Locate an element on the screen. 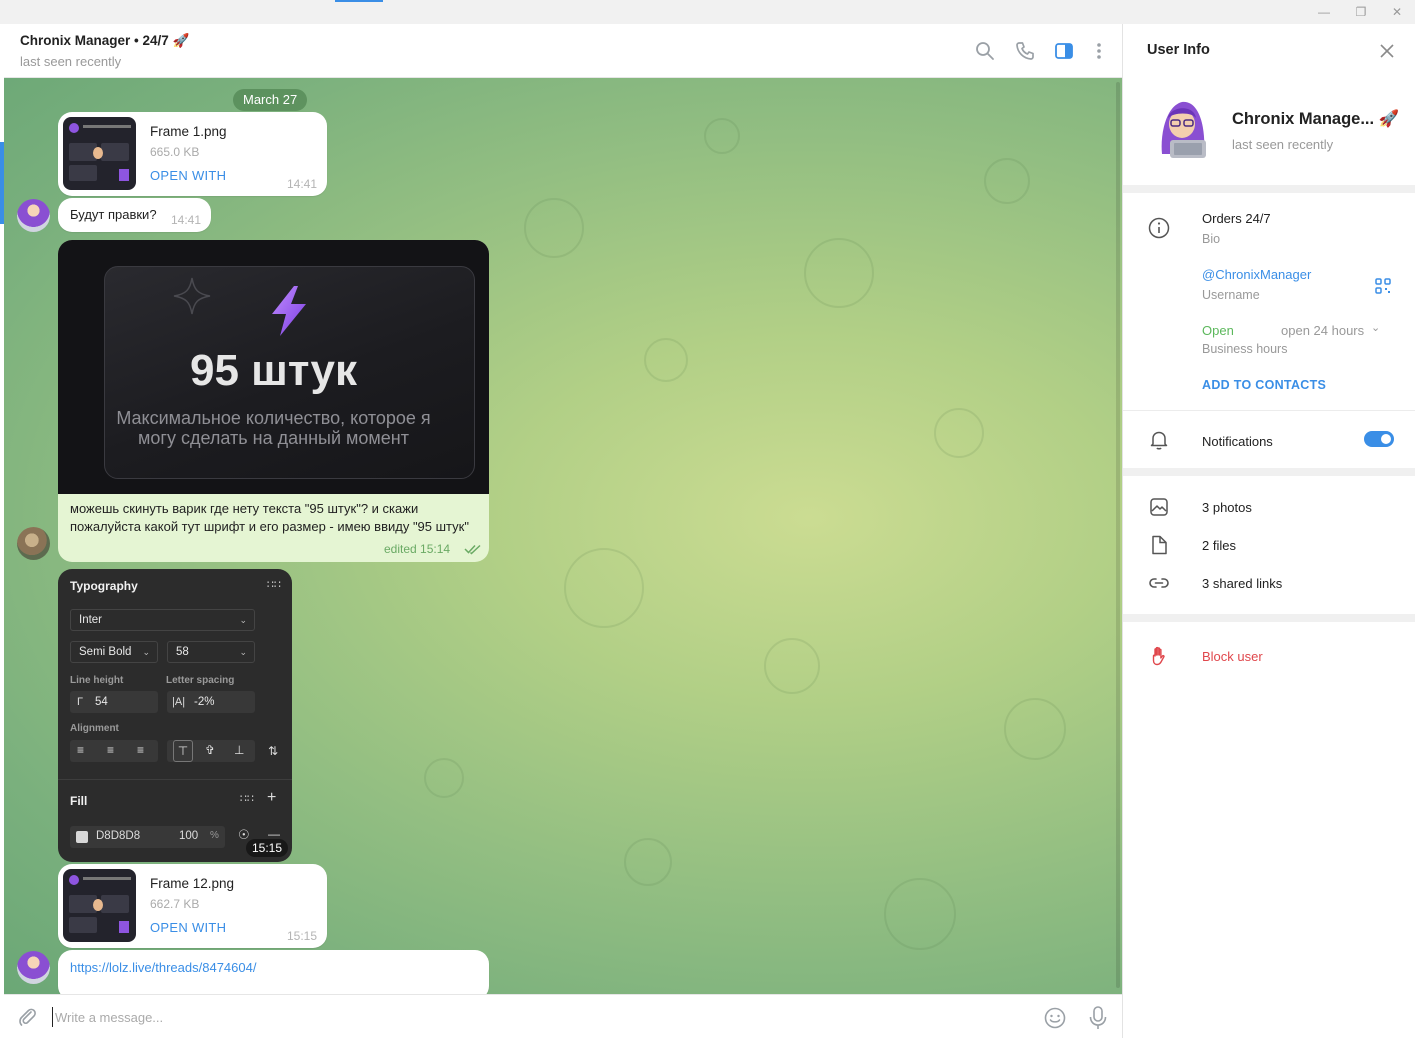 The image size is (1415, 1038). restore-icon: ❐ is located at coordinates (1361, 12).